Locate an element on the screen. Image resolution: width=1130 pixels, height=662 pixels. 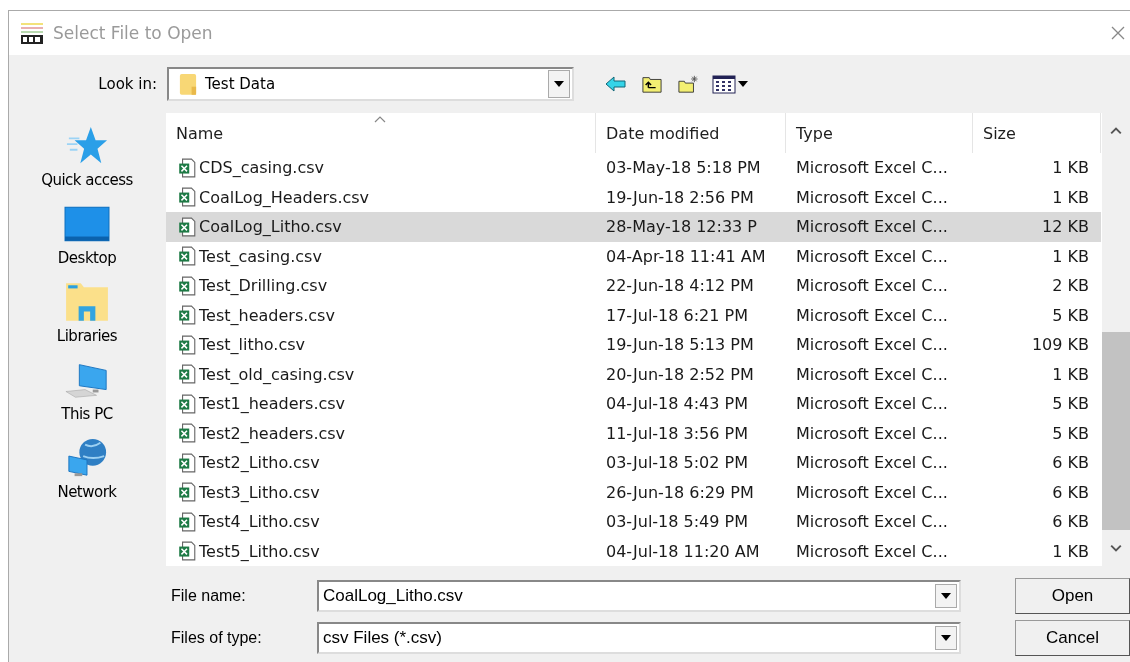
new-folder-icon is located at coordinates (688, 84).